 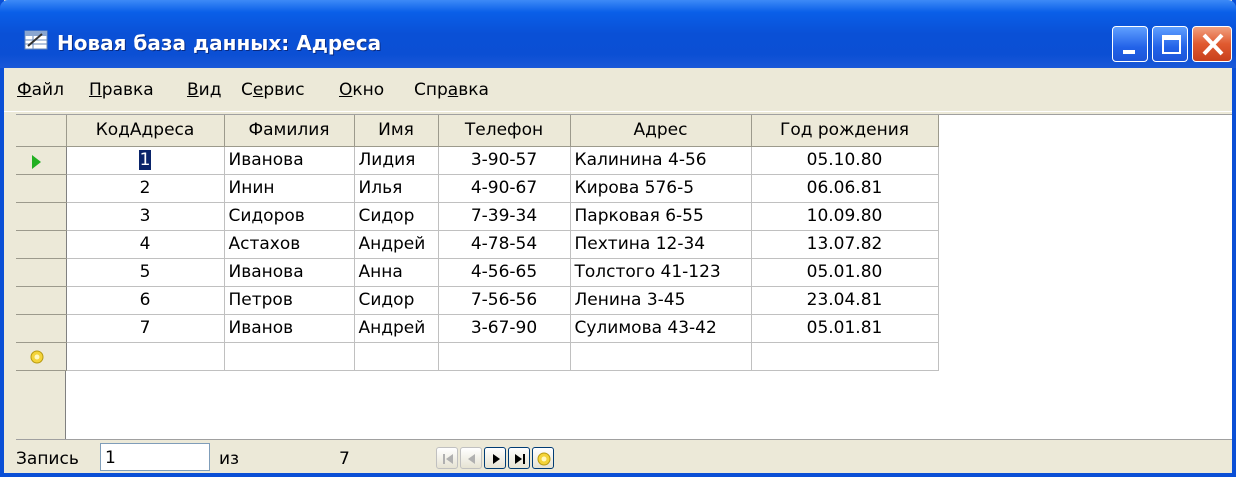 What do you see at coordinates (661, 188) in the screenshot?
I see `cell: Кирова 576-5` at bounding box center [661, 188].